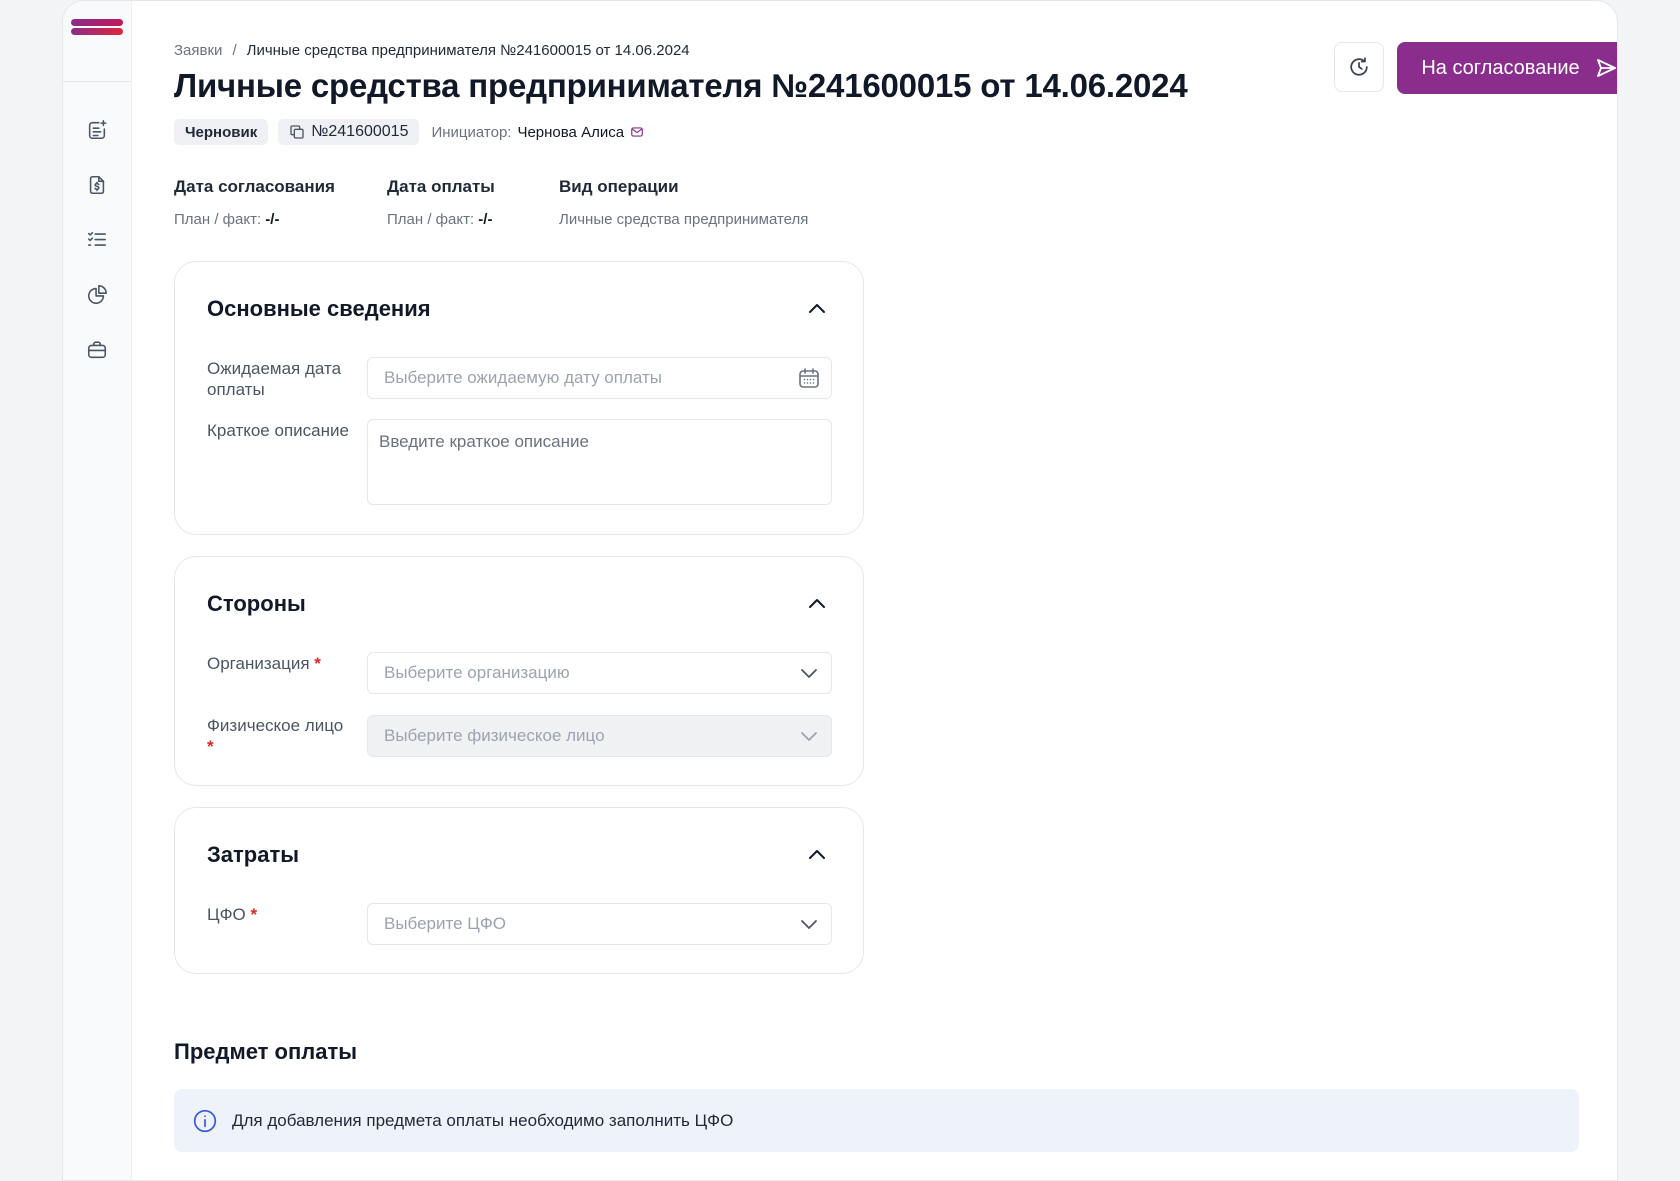 This screenshot has width=1680, height=1181. I want to click on mail-icon, so click(637, 132).